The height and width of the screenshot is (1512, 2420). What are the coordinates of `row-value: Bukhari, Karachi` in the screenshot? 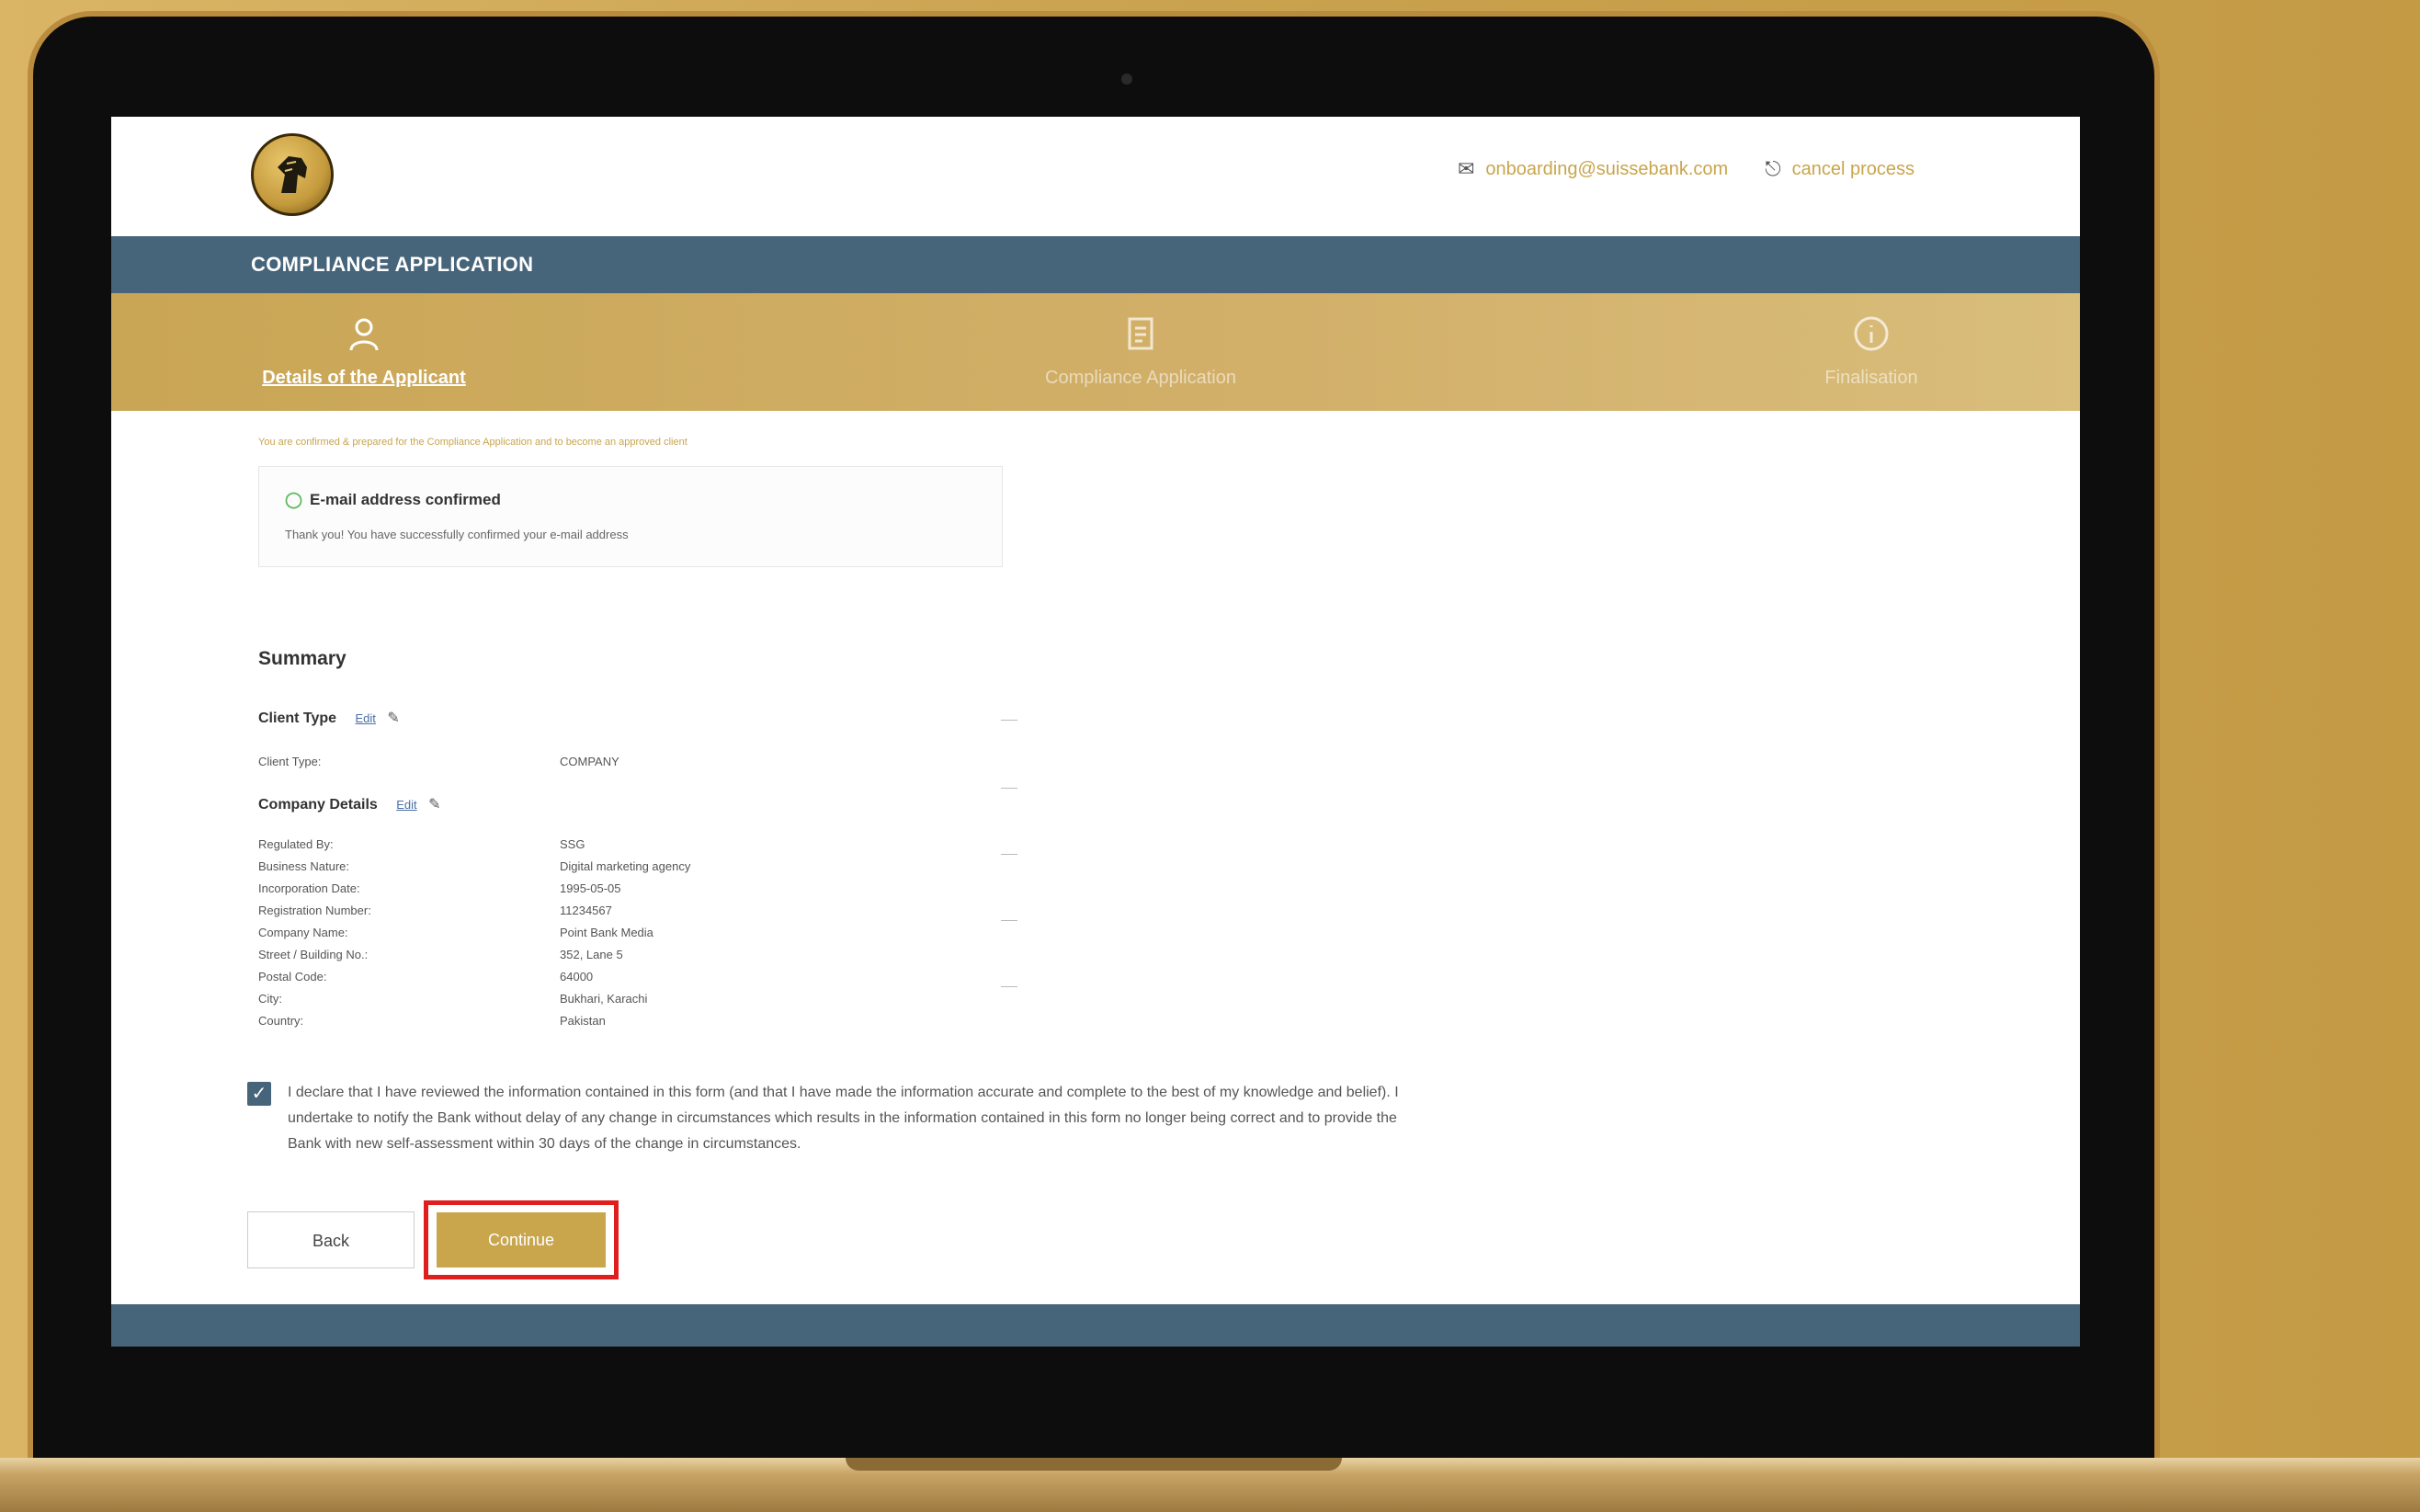 It's located at (604, 999).